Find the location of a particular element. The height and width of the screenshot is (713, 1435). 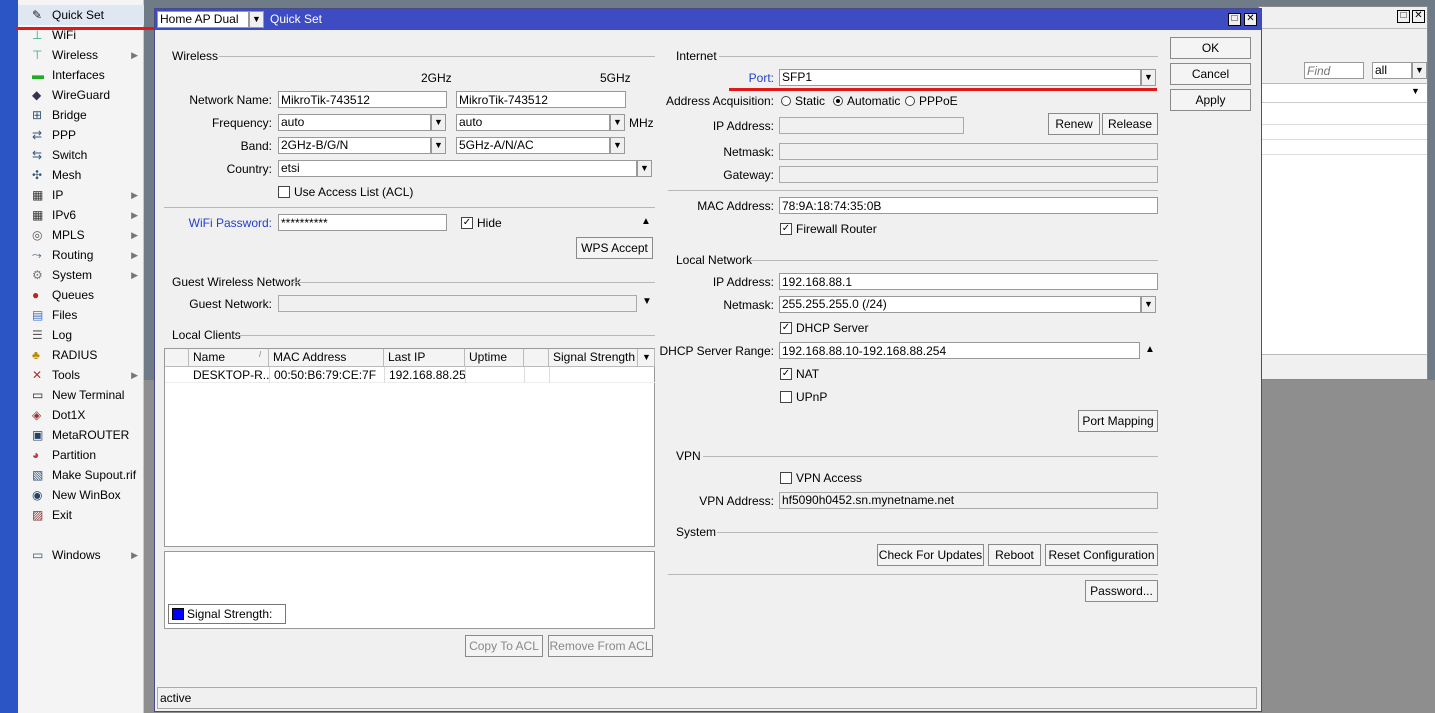

menu-item-dot1x: ◈ Dot1X is located at coordinates (81, 415).